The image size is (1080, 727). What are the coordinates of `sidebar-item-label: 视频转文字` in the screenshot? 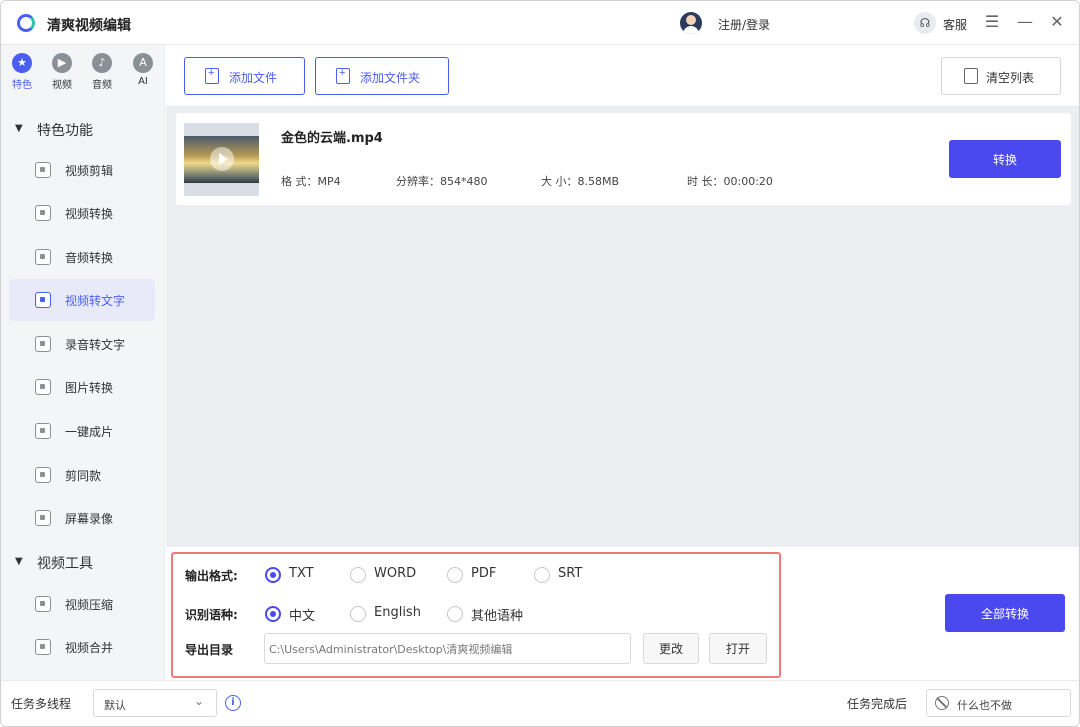 It's located at (95, 301).